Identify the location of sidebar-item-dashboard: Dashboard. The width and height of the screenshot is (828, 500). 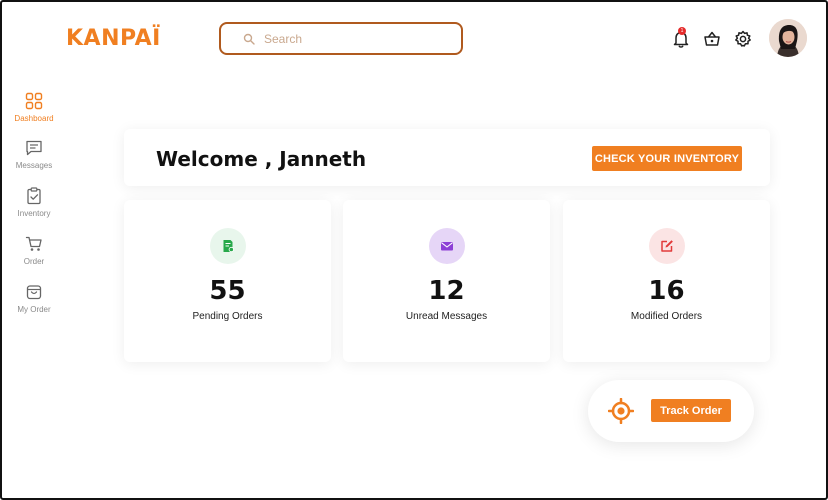
(34, 107).